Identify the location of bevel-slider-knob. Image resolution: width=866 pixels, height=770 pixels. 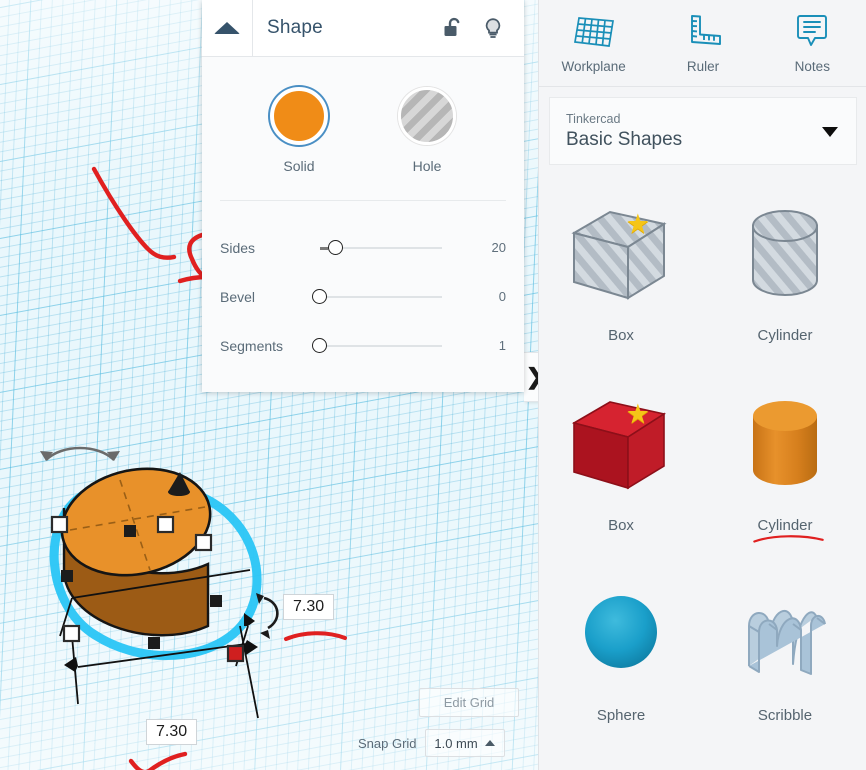
(319, 296).